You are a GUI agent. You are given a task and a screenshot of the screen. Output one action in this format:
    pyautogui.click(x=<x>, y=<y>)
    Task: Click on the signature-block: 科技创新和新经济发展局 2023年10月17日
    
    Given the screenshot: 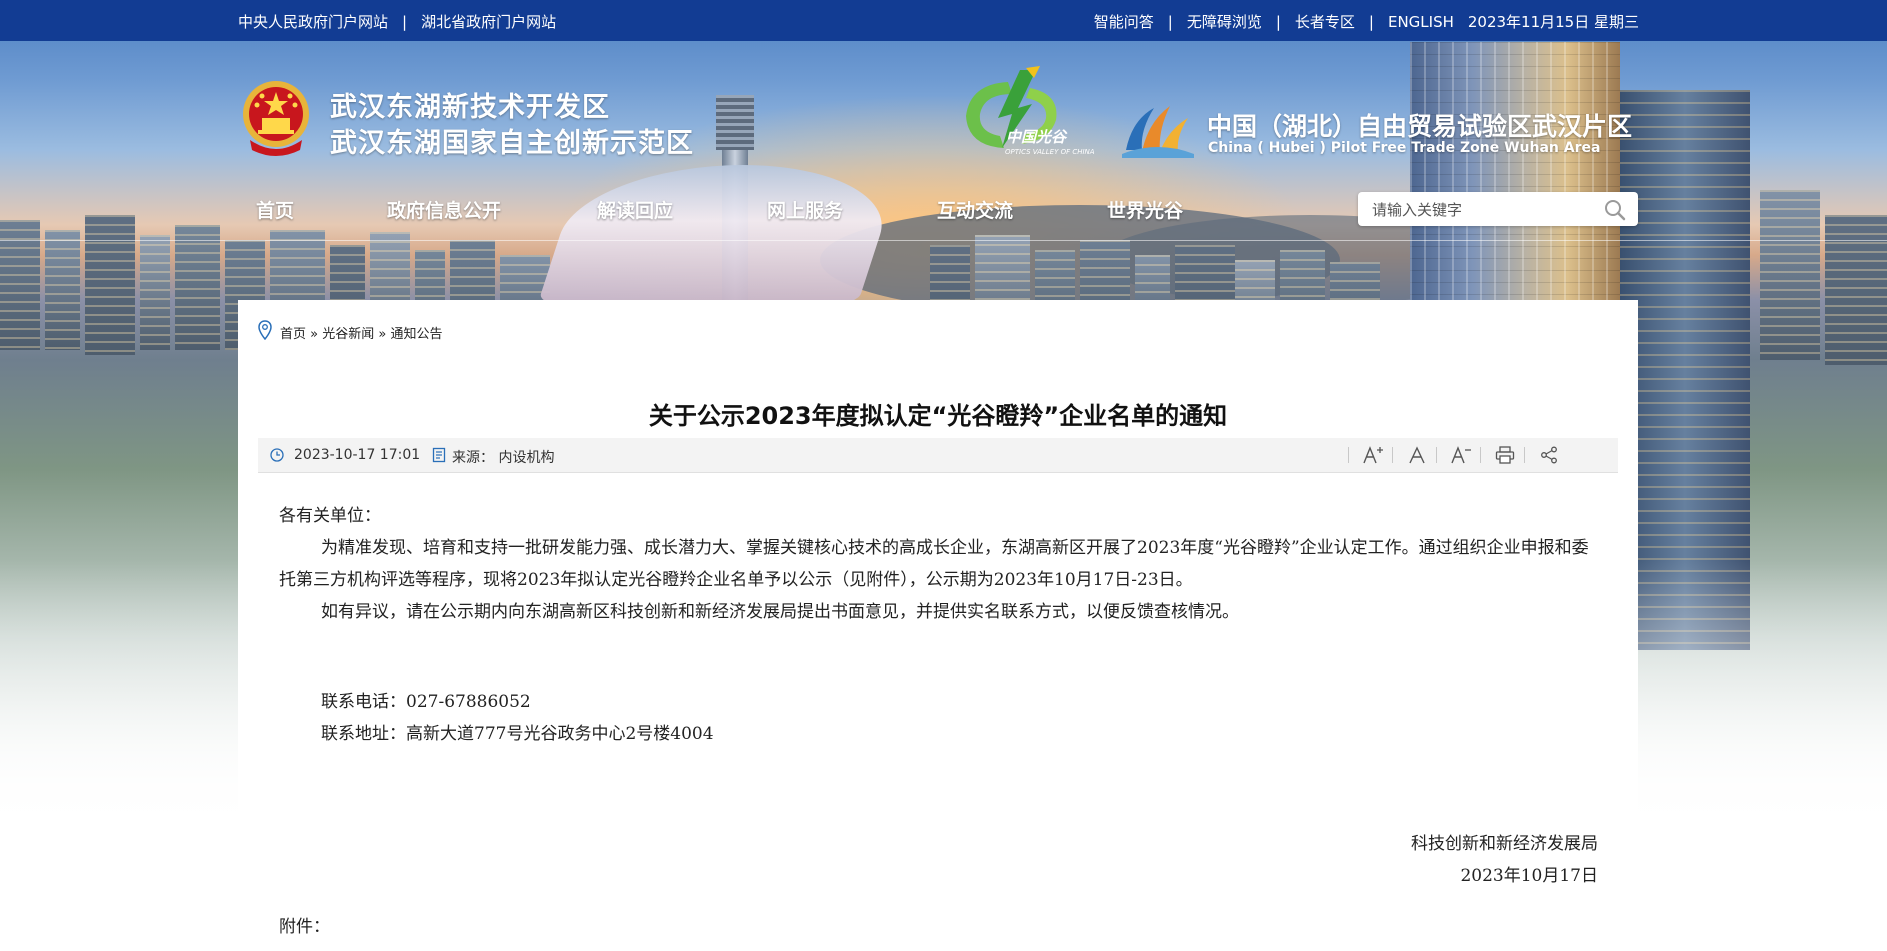 What is the action you would take?
    pyautogui.click(x=918, y=860)
    